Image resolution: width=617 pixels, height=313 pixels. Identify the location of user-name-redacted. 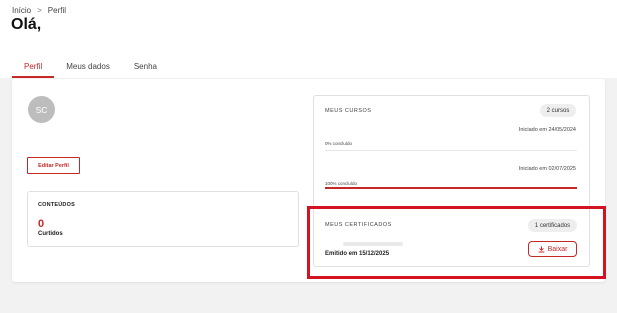
(118, 27).